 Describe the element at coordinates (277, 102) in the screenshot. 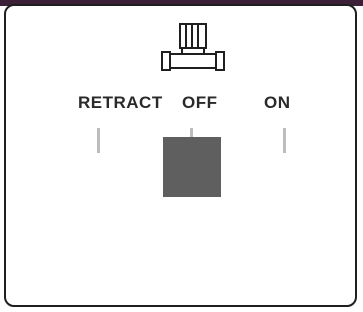

I see `position-label-on: ON` at that location.